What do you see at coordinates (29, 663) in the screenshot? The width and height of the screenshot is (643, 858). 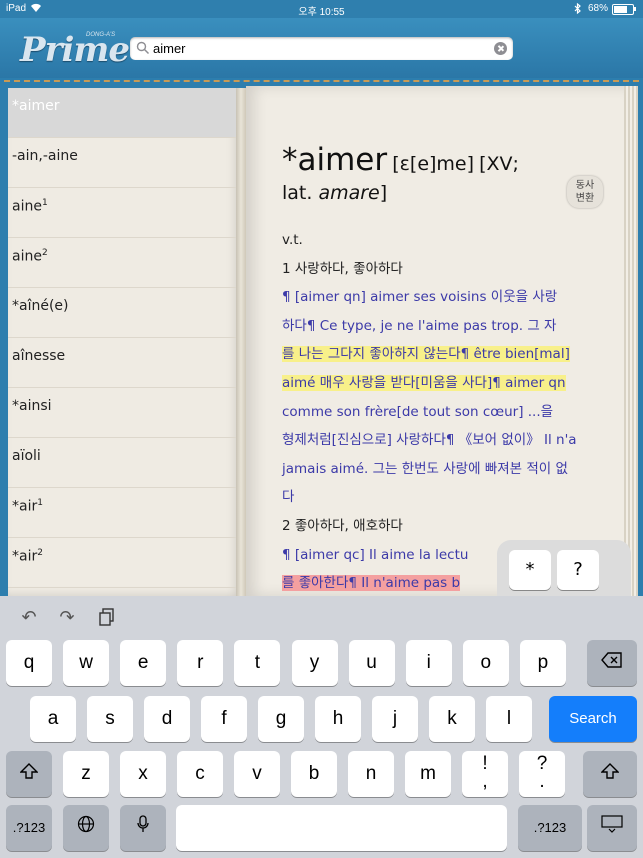 I see `key-q: q` at bounding box center [29, 663].